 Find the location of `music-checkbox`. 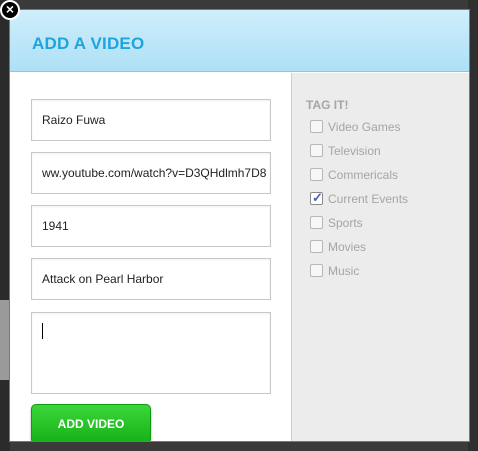

music-checkbox is located at coordinates (316, 270).